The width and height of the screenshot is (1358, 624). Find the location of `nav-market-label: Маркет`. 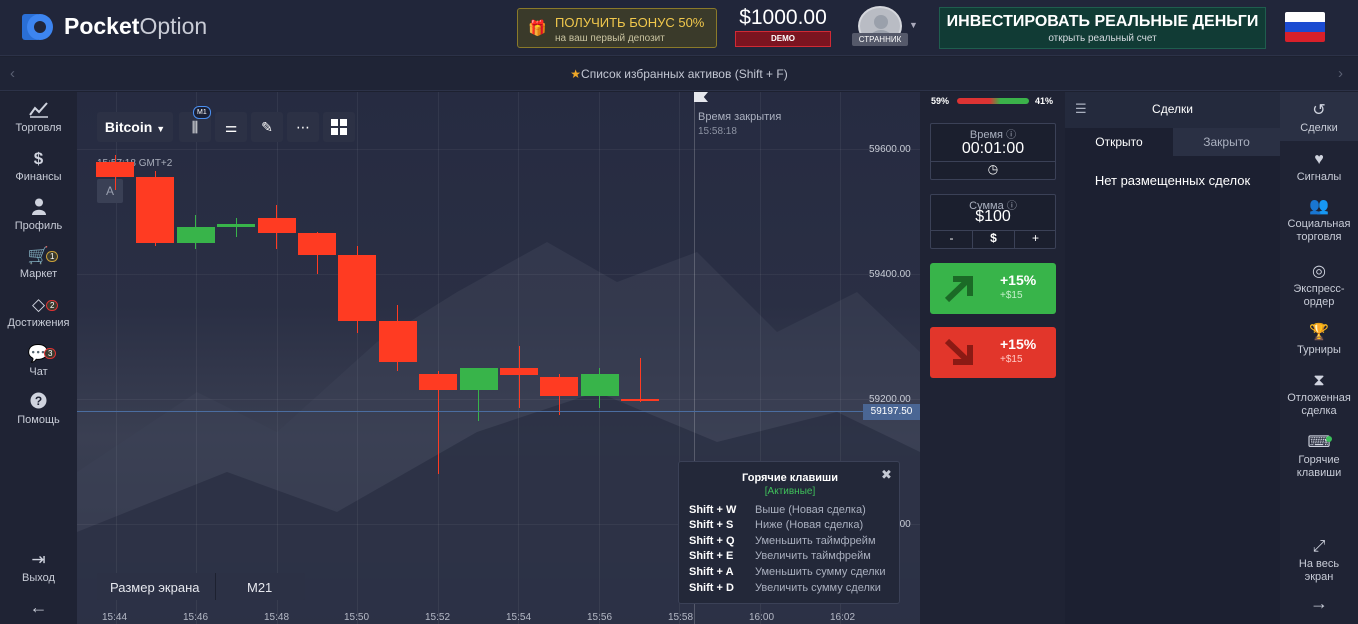

nav-market-label: Маркет is located at coordinates (38, 274).